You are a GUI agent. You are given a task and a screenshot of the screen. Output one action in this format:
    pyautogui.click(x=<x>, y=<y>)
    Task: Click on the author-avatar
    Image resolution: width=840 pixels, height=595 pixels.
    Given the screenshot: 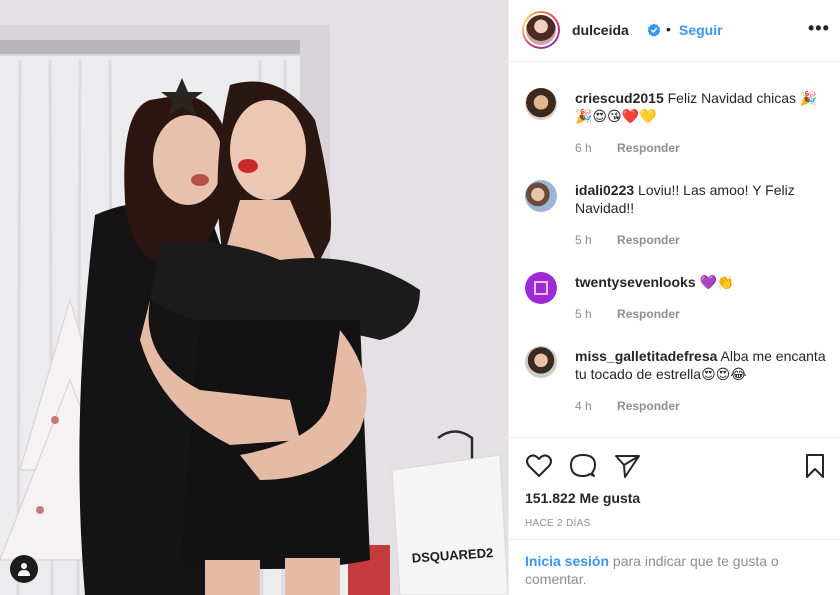 What is the action you would take?
    pyautogui.click(x=541, y=30)
    